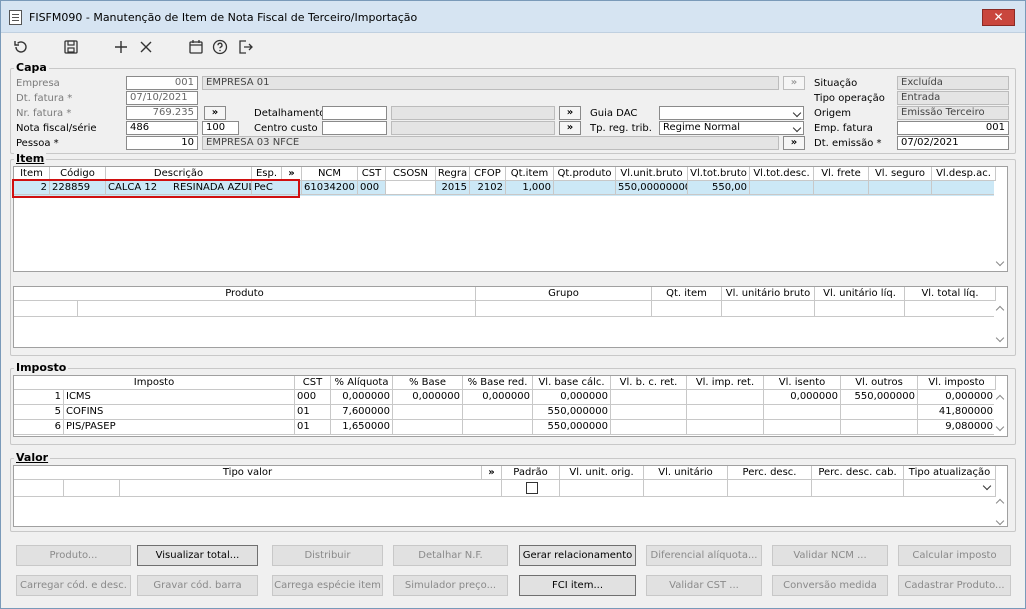  Describe the element at coordinates (731, 113) in the screenshot. I see `guia-dac-select` at that location.